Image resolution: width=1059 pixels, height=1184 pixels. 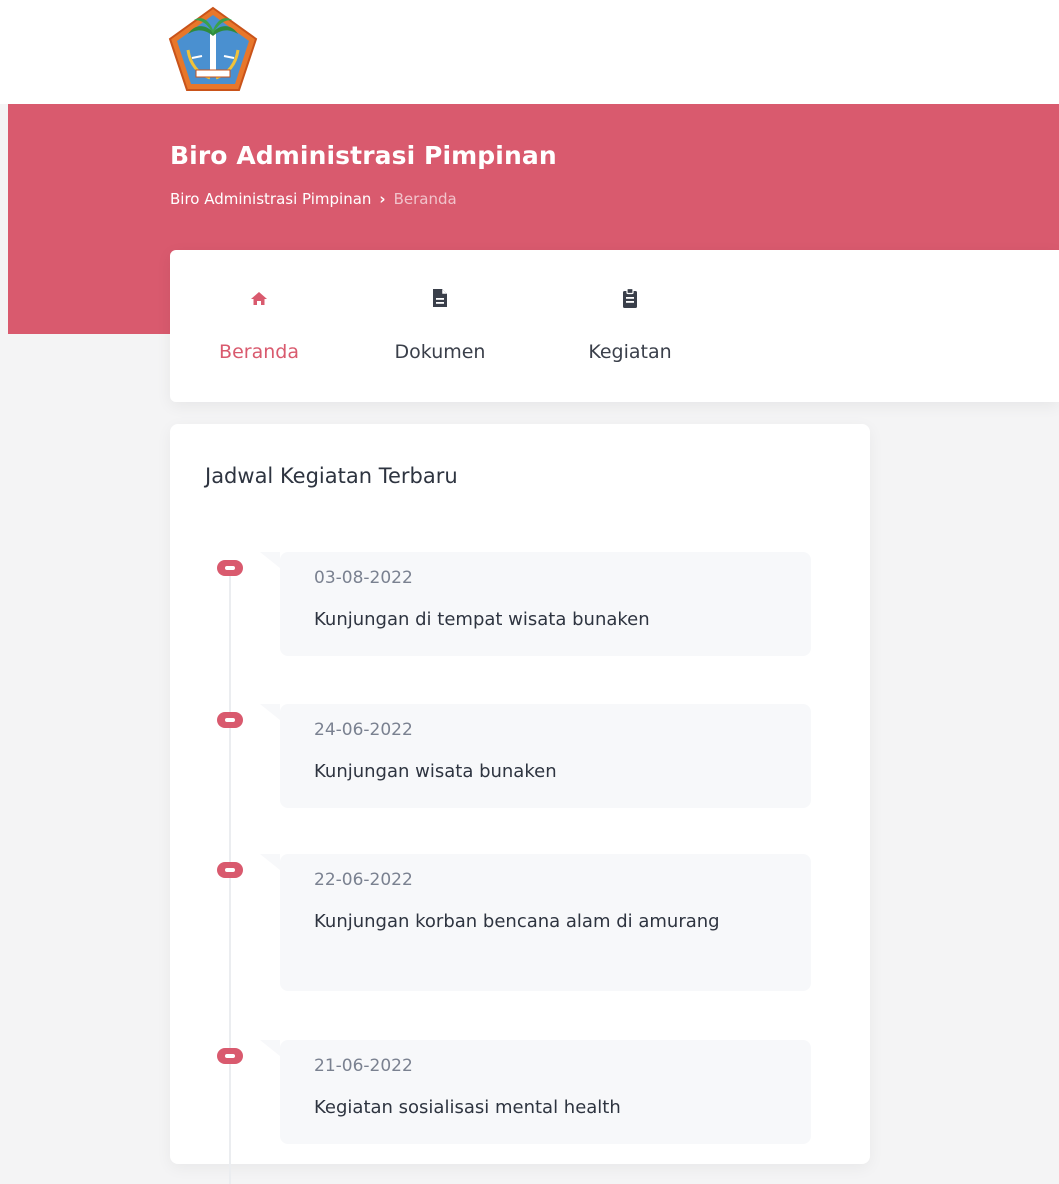 What do you see at coordinates (363, 578) in the screenshot?
I see `timeline-date: 03-08-2022` at bounding box center [363, 578].